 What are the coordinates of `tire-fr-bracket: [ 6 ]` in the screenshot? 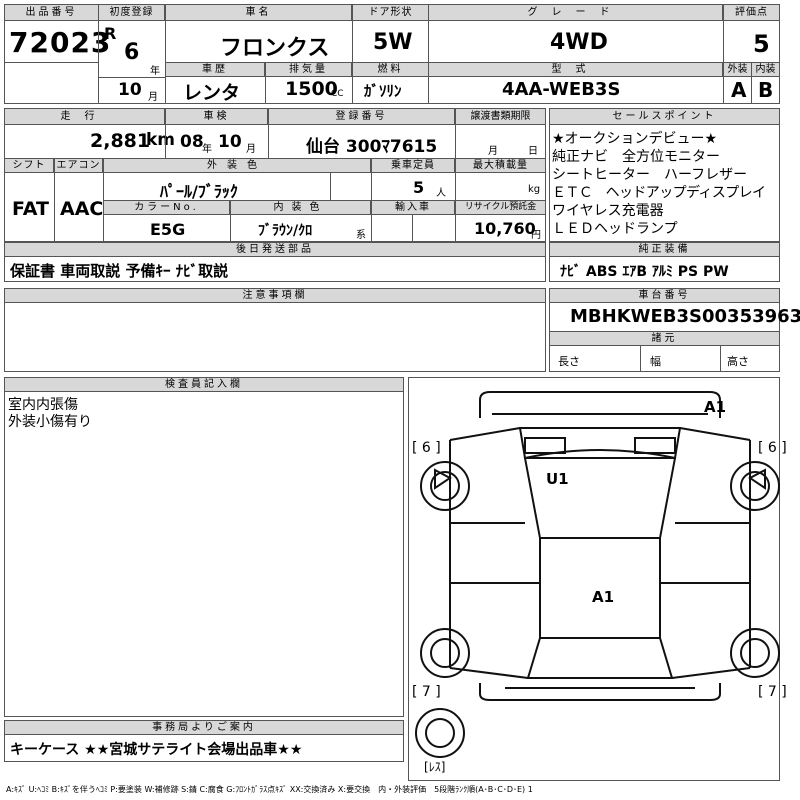 It's located at (772, 448).